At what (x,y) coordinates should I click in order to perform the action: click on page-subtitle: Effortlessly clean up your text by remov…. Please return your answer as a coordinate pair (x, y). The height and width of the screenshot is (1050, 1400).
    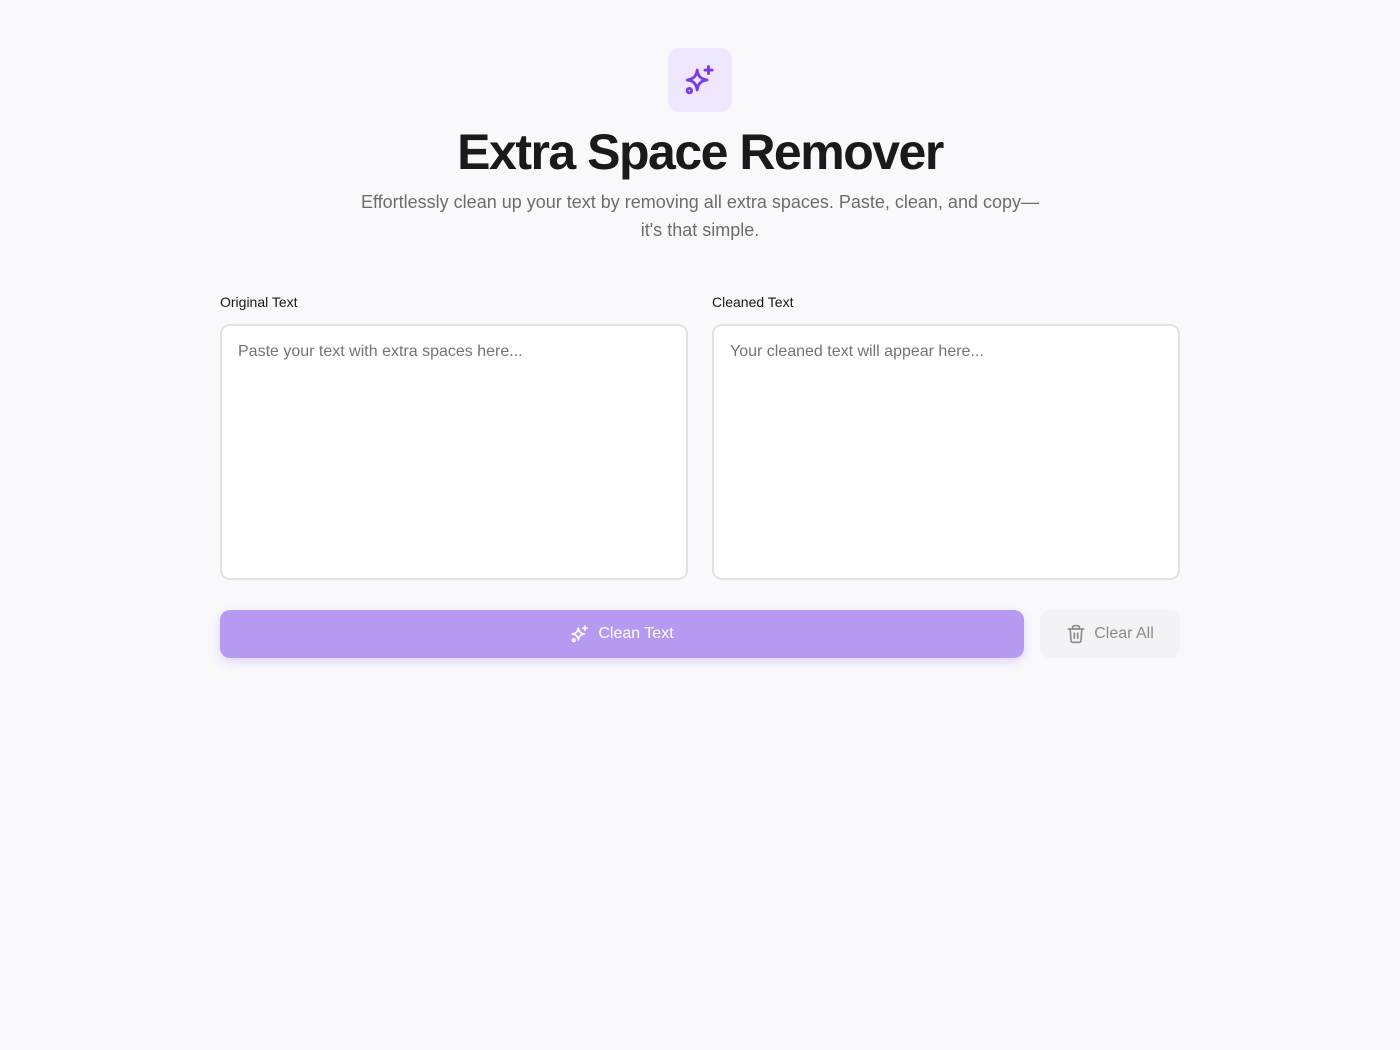
    Looking at the image, I should click on (699, 216).